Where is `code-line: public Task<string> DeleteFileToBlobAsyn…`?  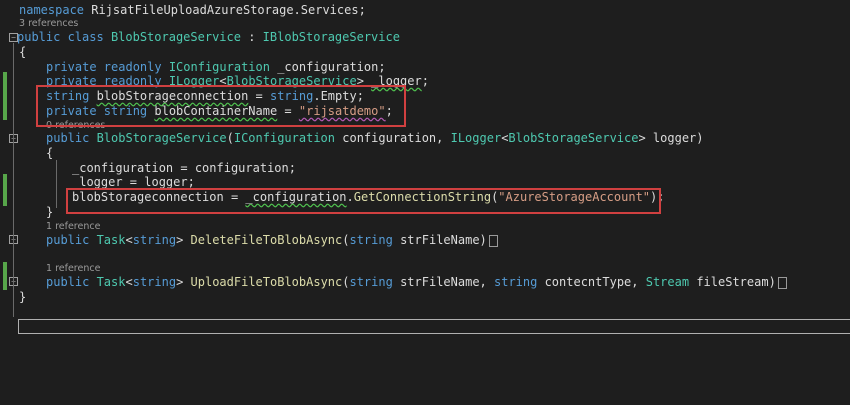 code-line: public Task<string> DeleteFileToBlobAsyn… is located at coordinates (272, 240).